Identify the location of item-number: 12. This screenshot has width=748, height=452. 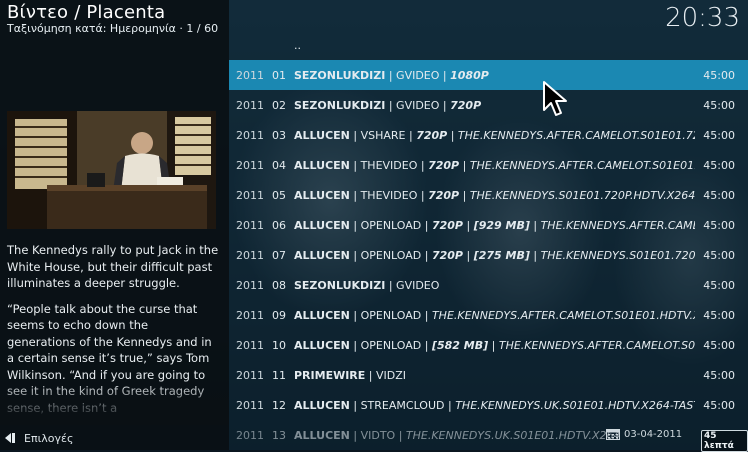
(279, 405).